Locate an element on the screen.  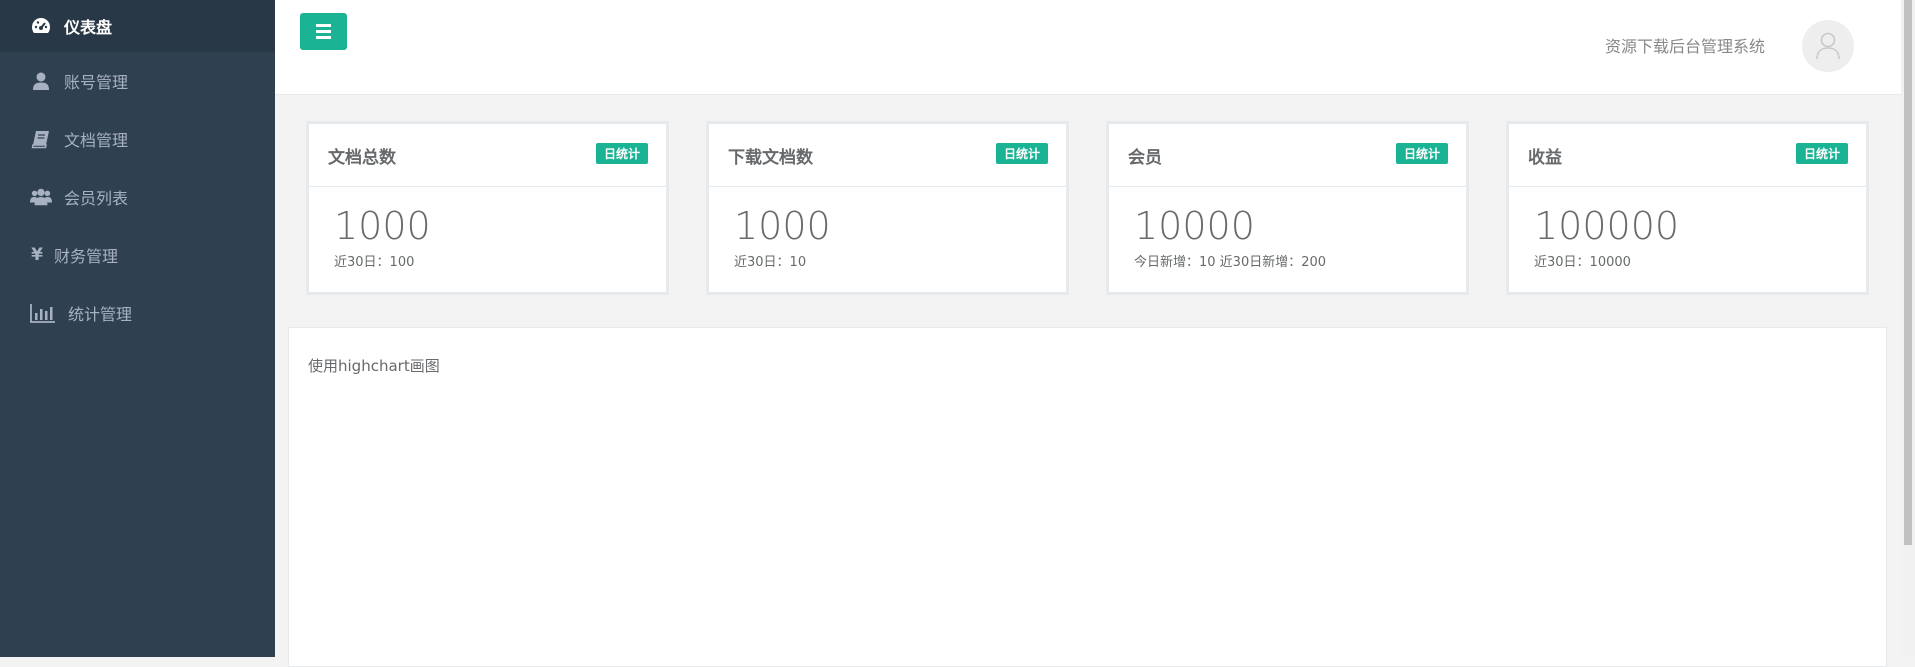
sidebar-item-label: 仪表盘 is located at coordinates (88, 27).